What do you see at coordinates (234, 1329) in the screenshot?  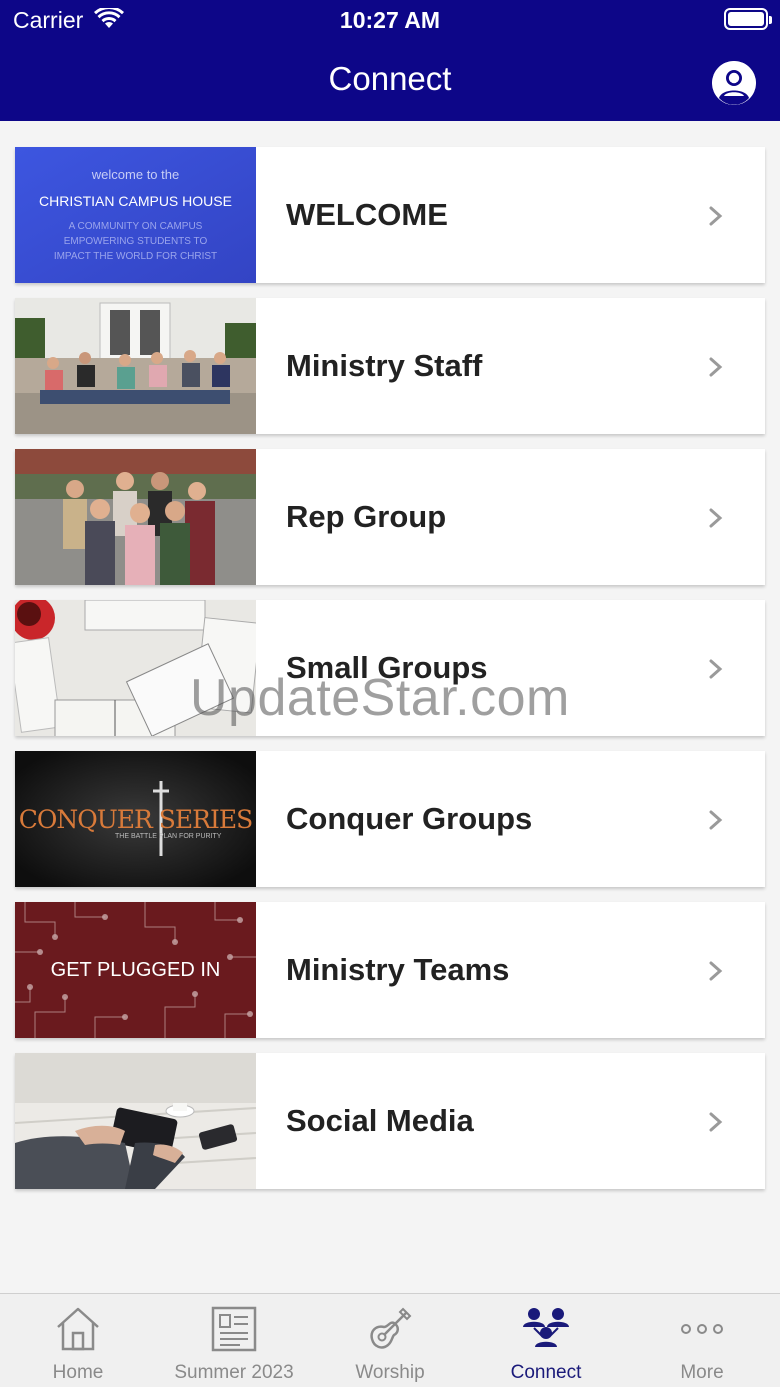 I see `document-icon` at bounding box center [234, 1329].